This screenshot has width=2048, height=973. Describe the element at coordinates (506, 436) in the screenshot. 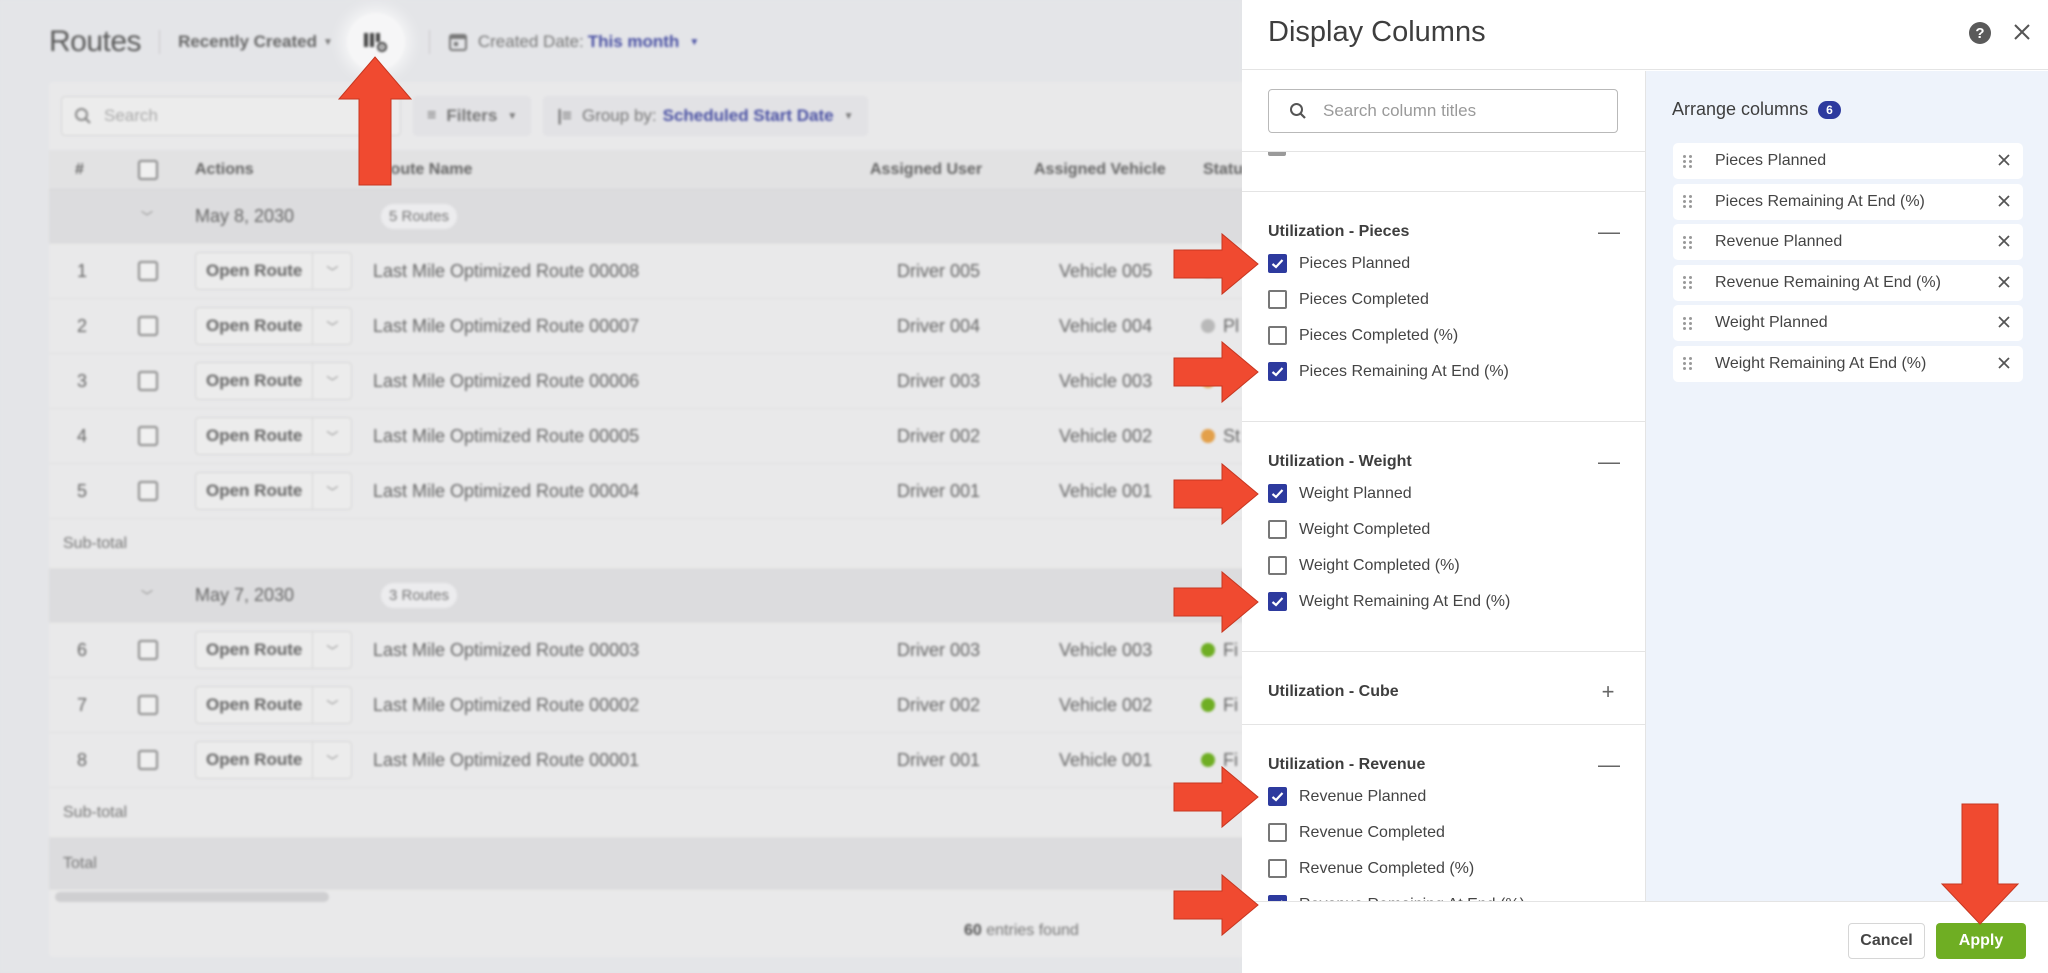

I see `route-name: Last Mile Optimized Route 00005` at that location.